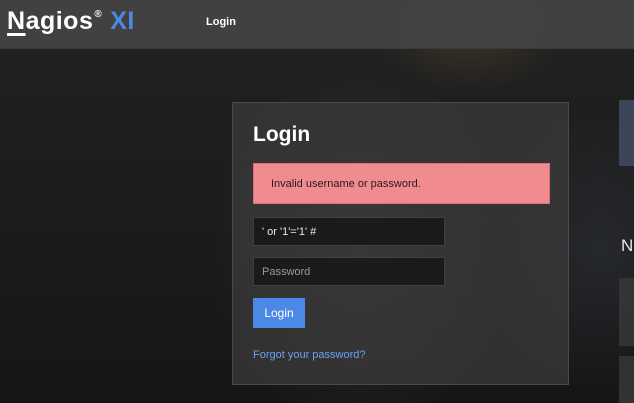 This screenshot has width=634, height=403. I want to click on nav-login-link: Login, so click(221, 22).